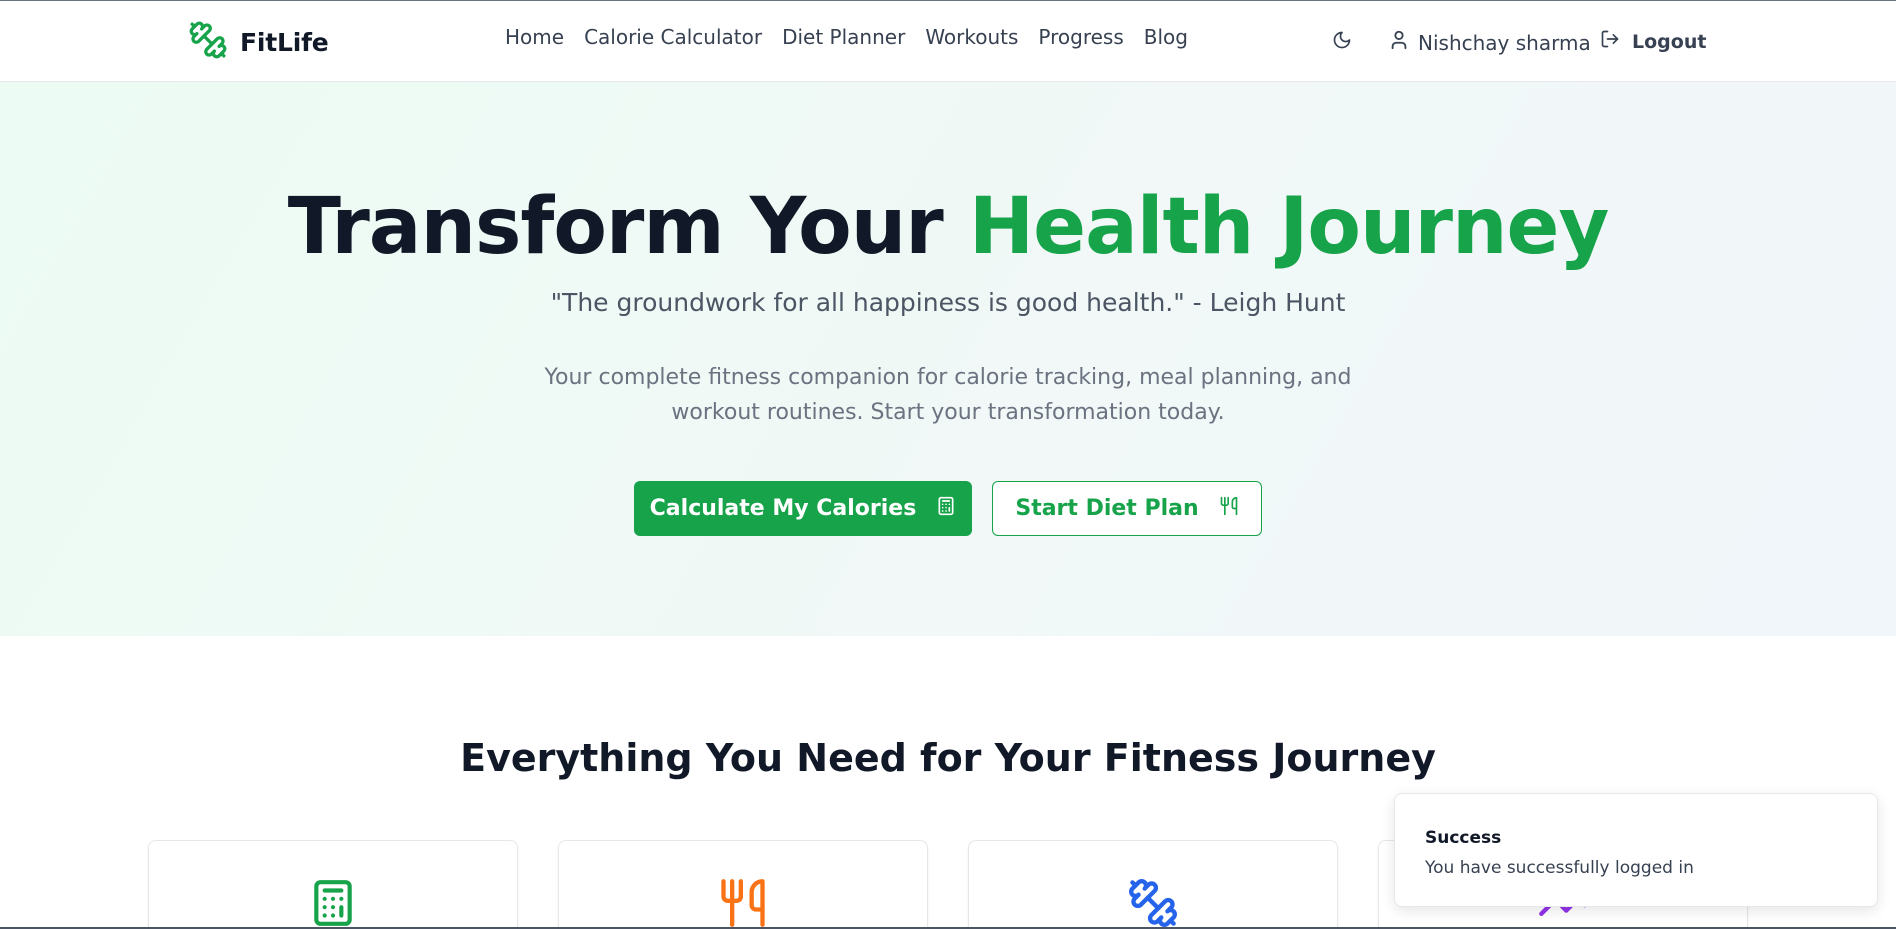 This screenshot has width=1896, height=929. Describe the element at coordinates (1559, 868) in the screenshot. I see `toast-message: You have successfully logged in` at that location.